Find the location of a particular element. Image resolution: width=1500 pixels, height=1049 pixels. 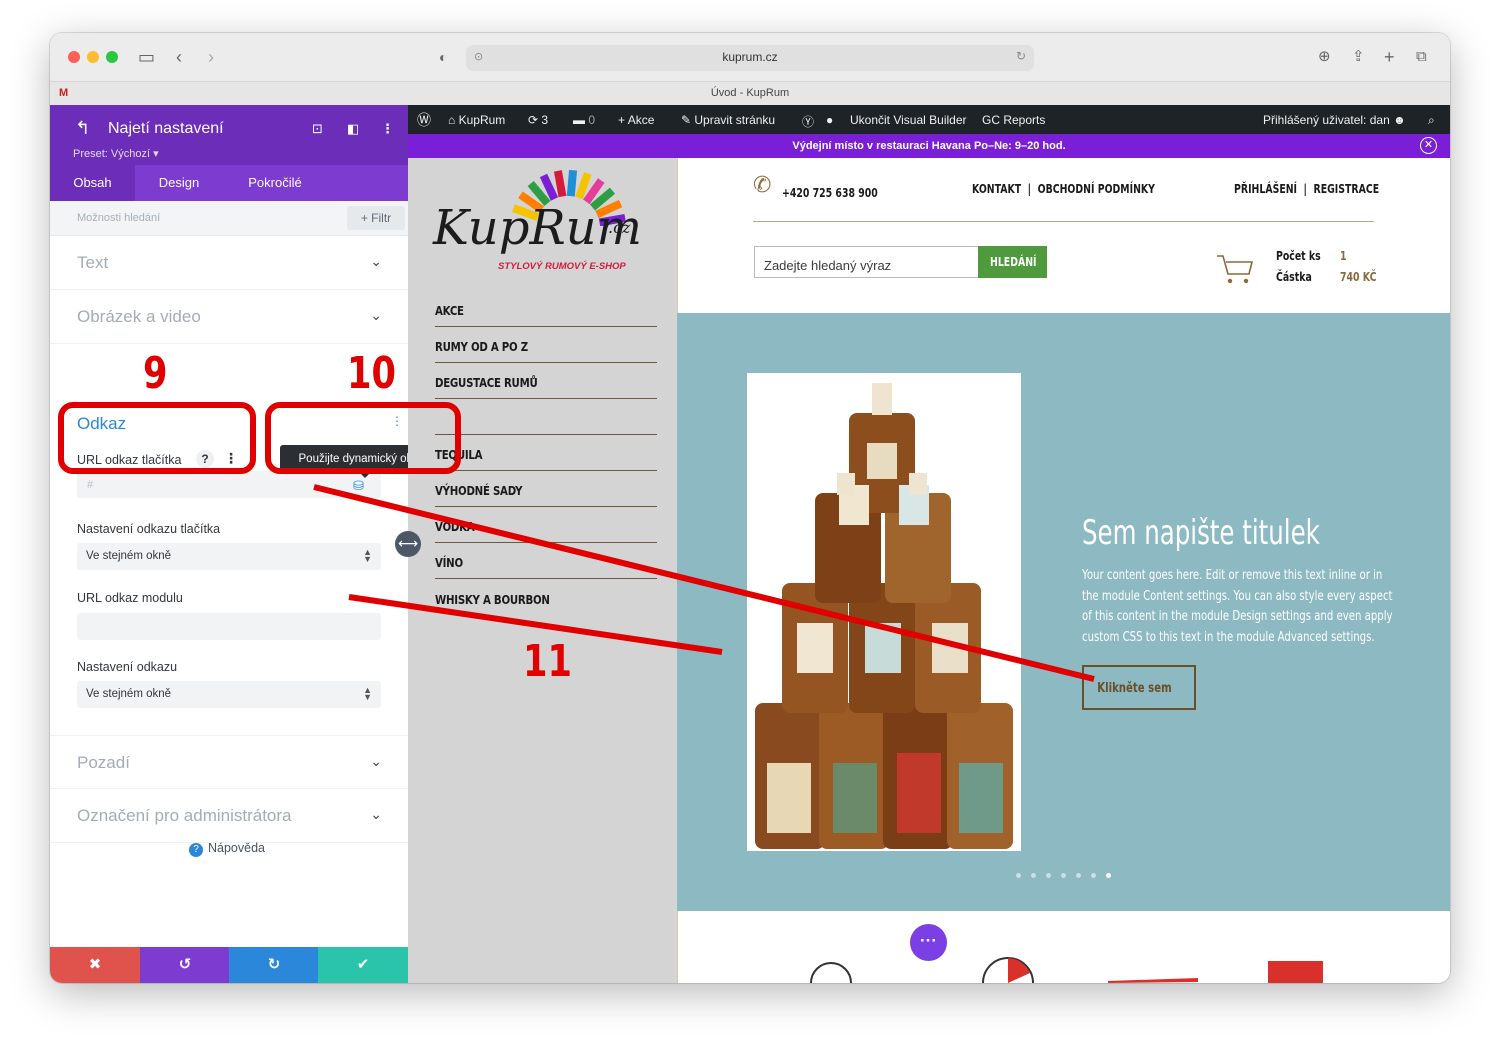

field-options-icon: ⋮ is located at coordinates (231, 458).